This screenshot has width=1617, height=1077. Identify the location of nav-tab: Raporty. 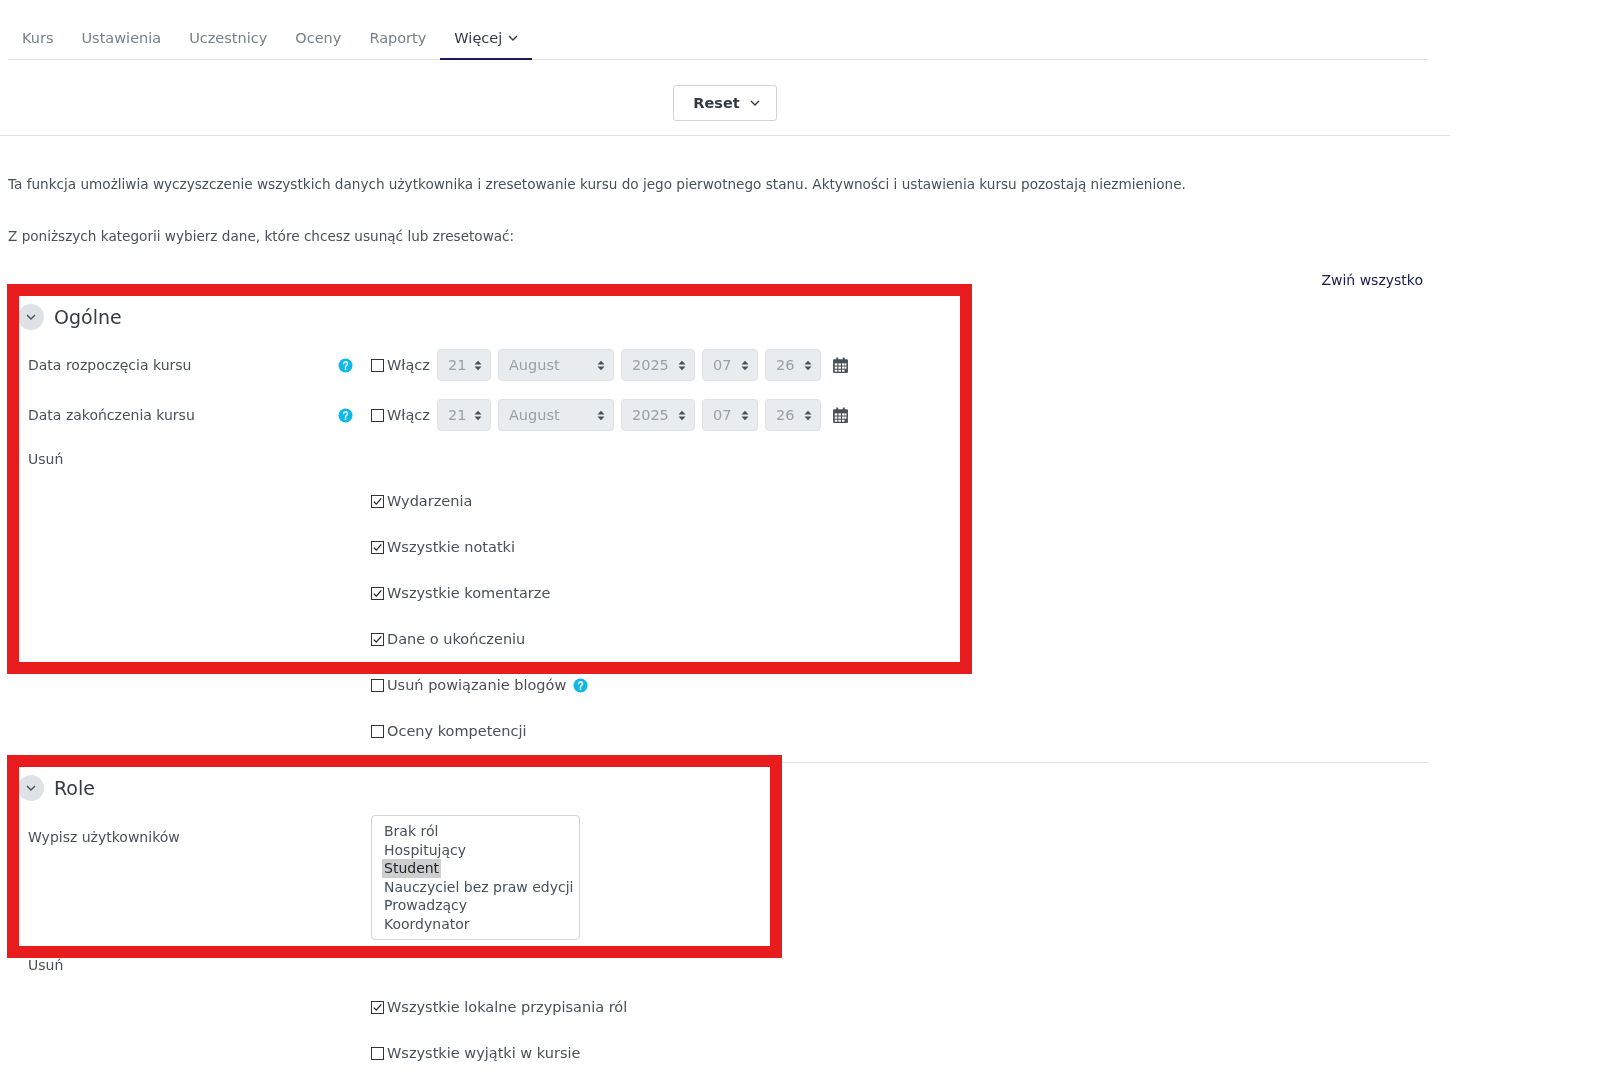
(398, 39).